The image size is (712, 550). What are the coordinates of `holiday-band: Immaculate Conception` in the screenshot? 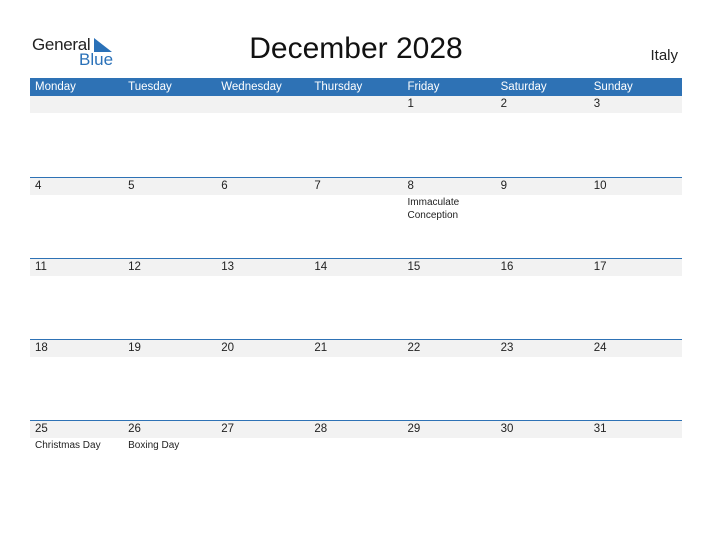 It's located at (356, 208).